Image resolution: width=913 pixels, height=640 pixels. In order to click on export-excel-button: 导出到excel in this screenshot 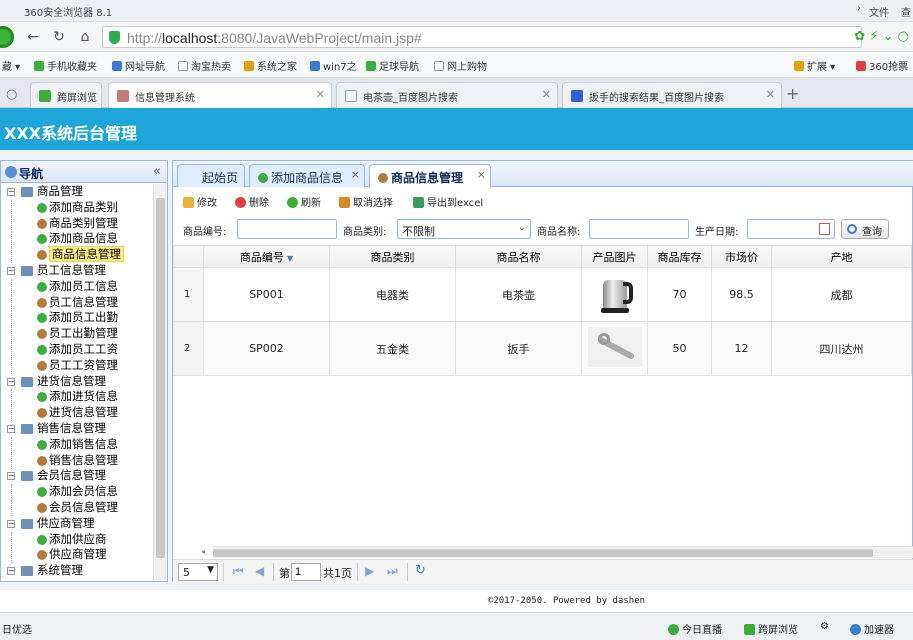, I will do `click(448, 201)`.